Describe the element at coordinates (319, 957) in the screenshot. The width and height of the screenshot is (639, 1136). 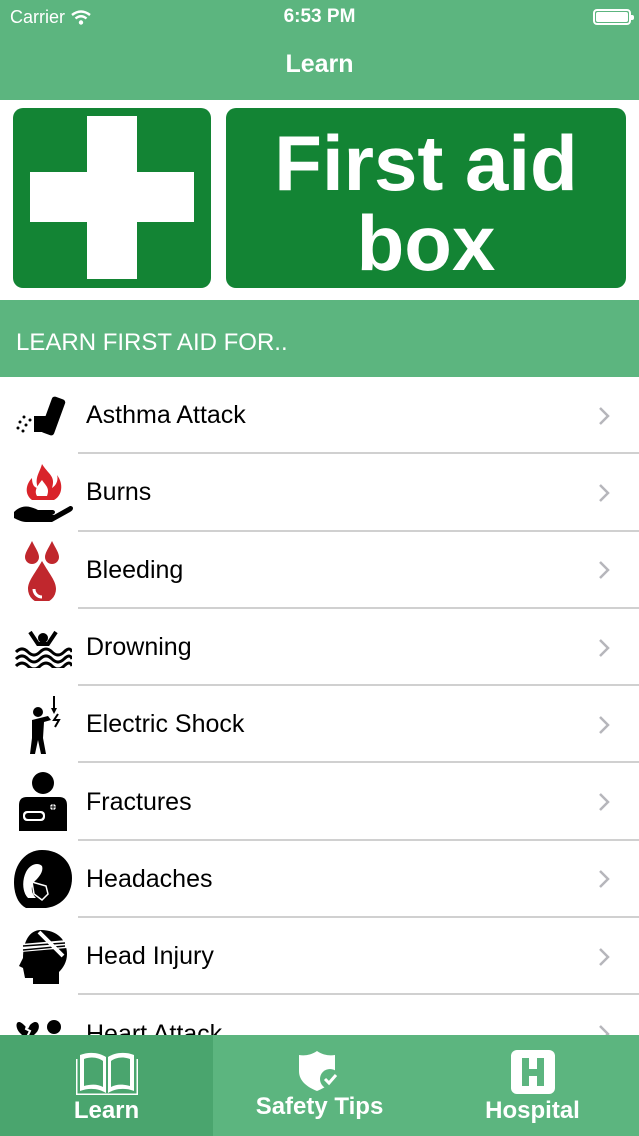
I see `list-item-head-injury: Head Injury` at that location.